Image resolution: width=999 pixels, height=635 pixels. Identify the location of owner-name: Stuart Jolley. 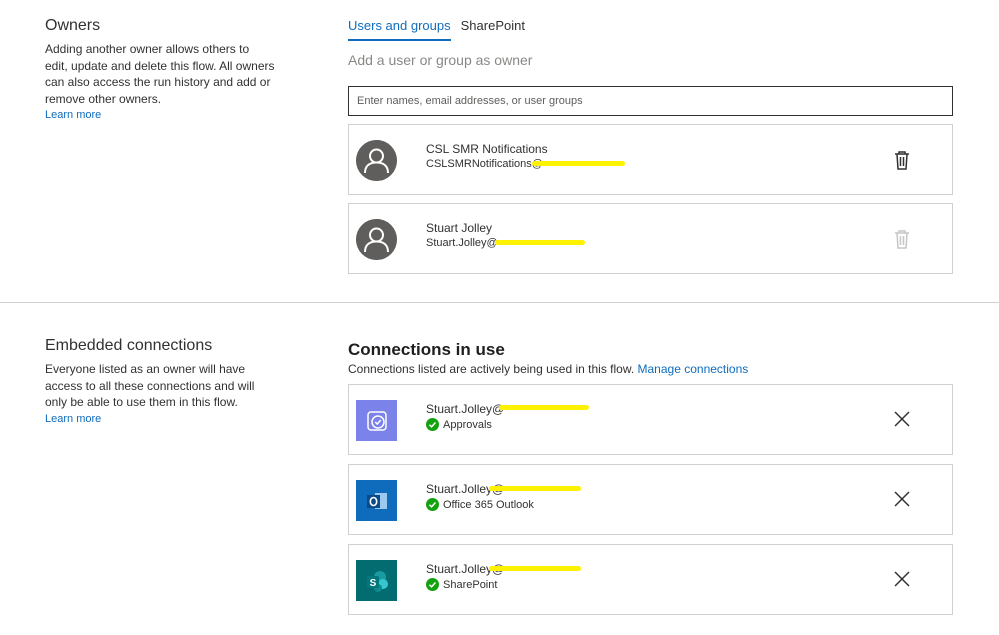
(459, 228).